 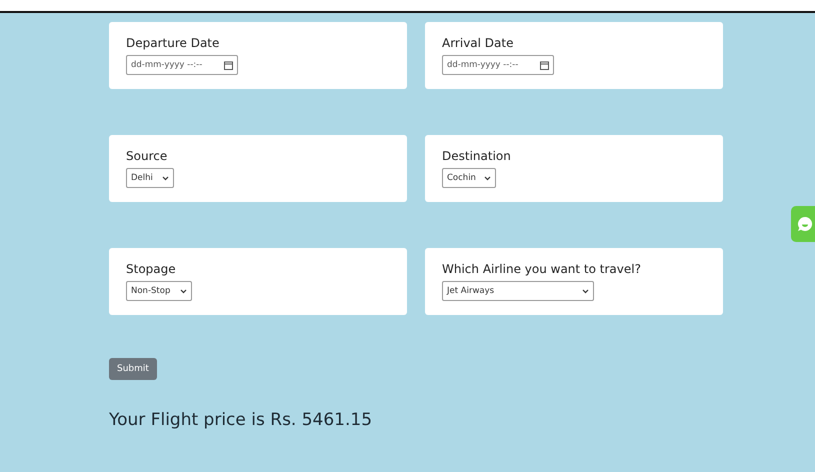 What do you see at coordinates (478, 43) in the screenshot?
I see `field-label: Arrival Date` at bounding box center [478, 43].